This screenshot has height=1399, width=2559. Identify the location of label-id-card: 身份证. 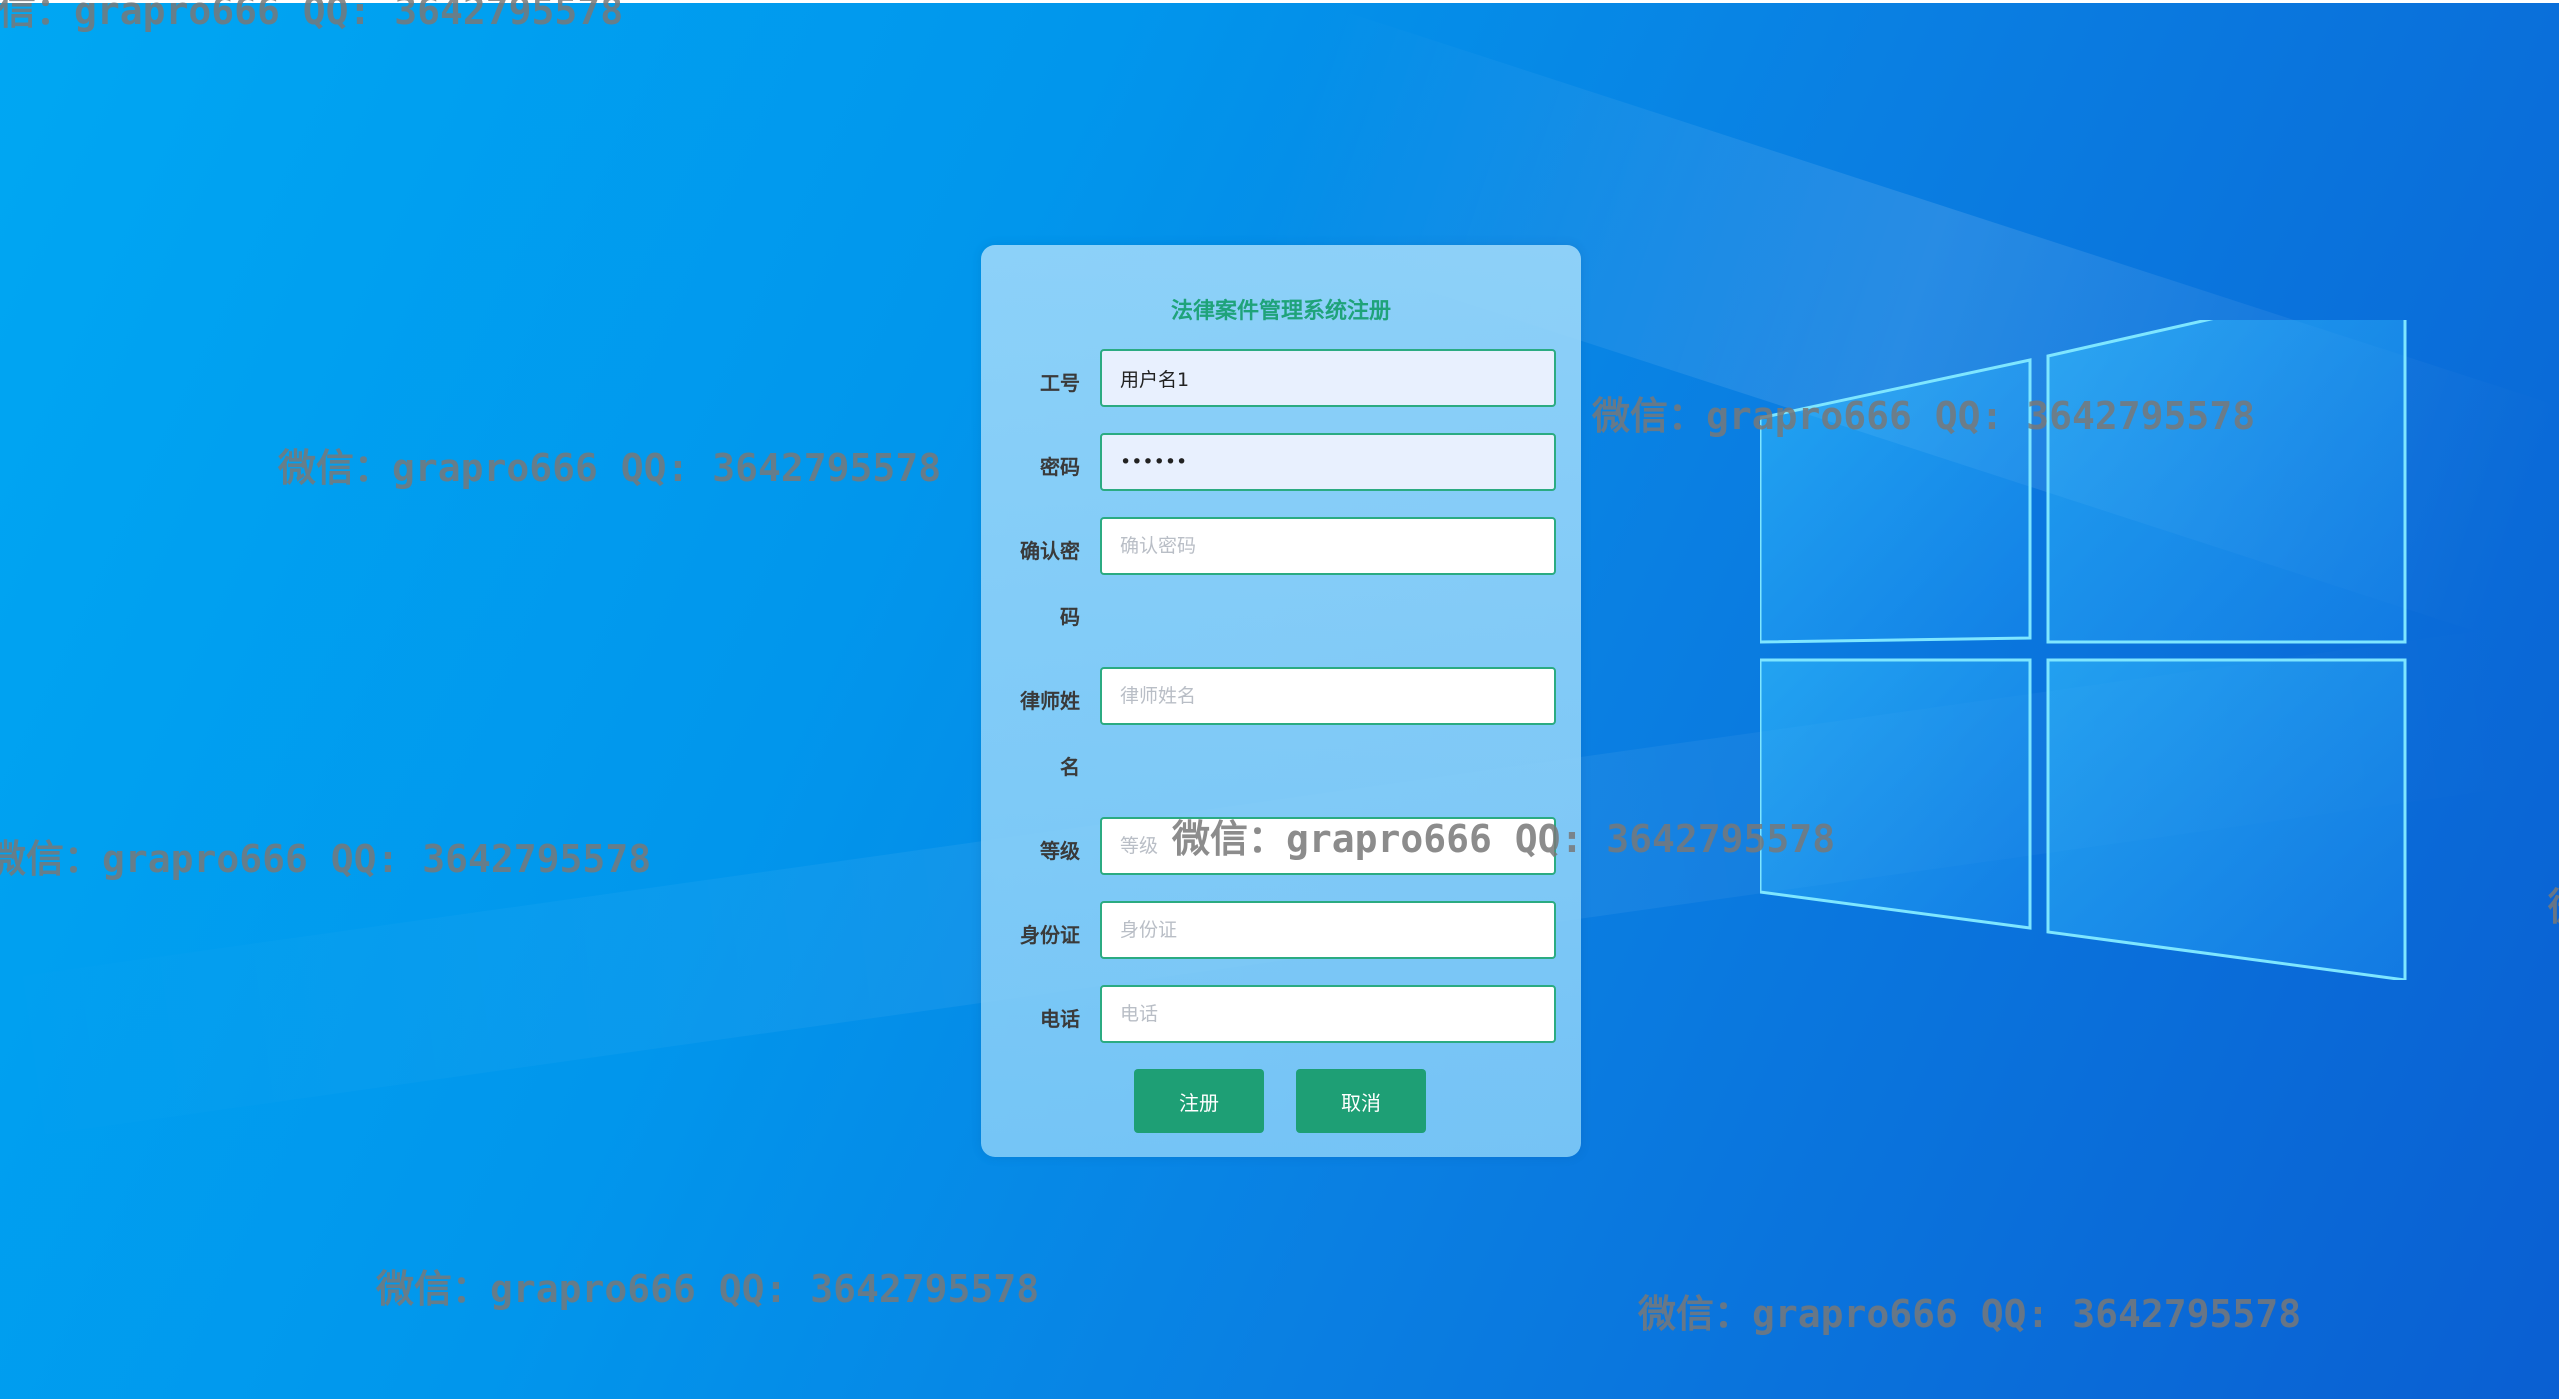
(1050, 935).